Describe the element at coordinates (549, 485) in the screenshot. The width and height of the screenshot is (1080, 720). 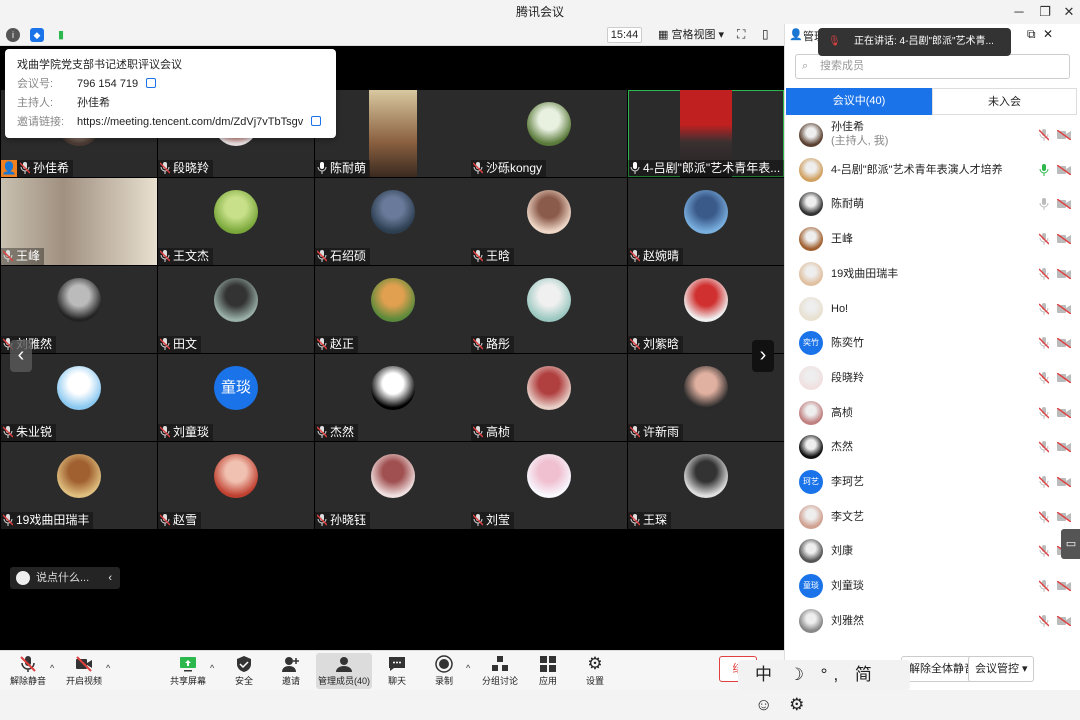
I see `video-tile: 刘莹` at that location.